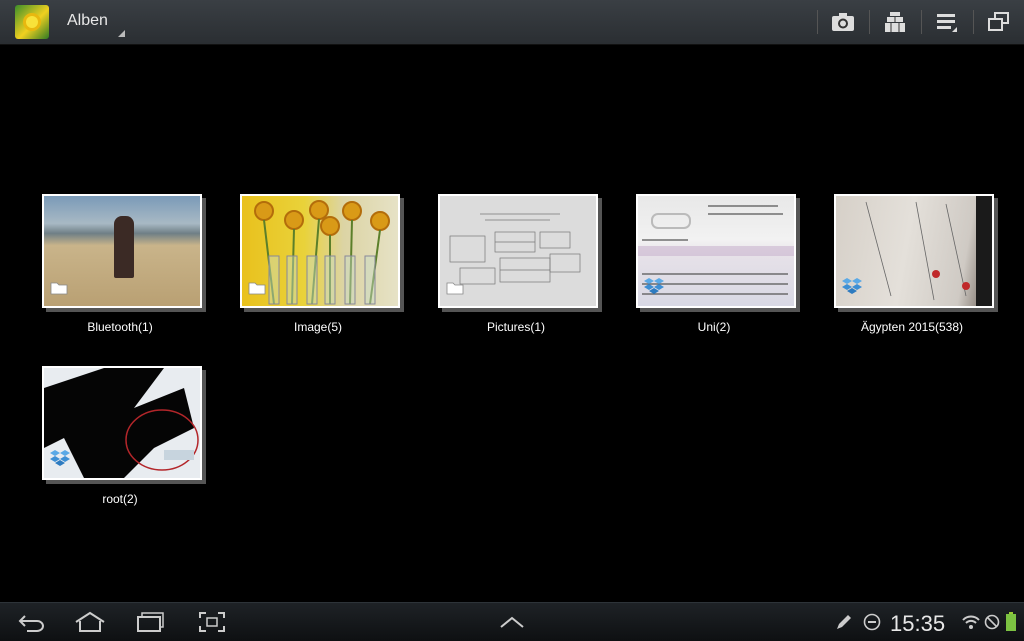 This screenshot has height=641, width=1024. Describe the element at coordinates (512, 22) in the screenshot. I see `action-bar: Alben` at that location.